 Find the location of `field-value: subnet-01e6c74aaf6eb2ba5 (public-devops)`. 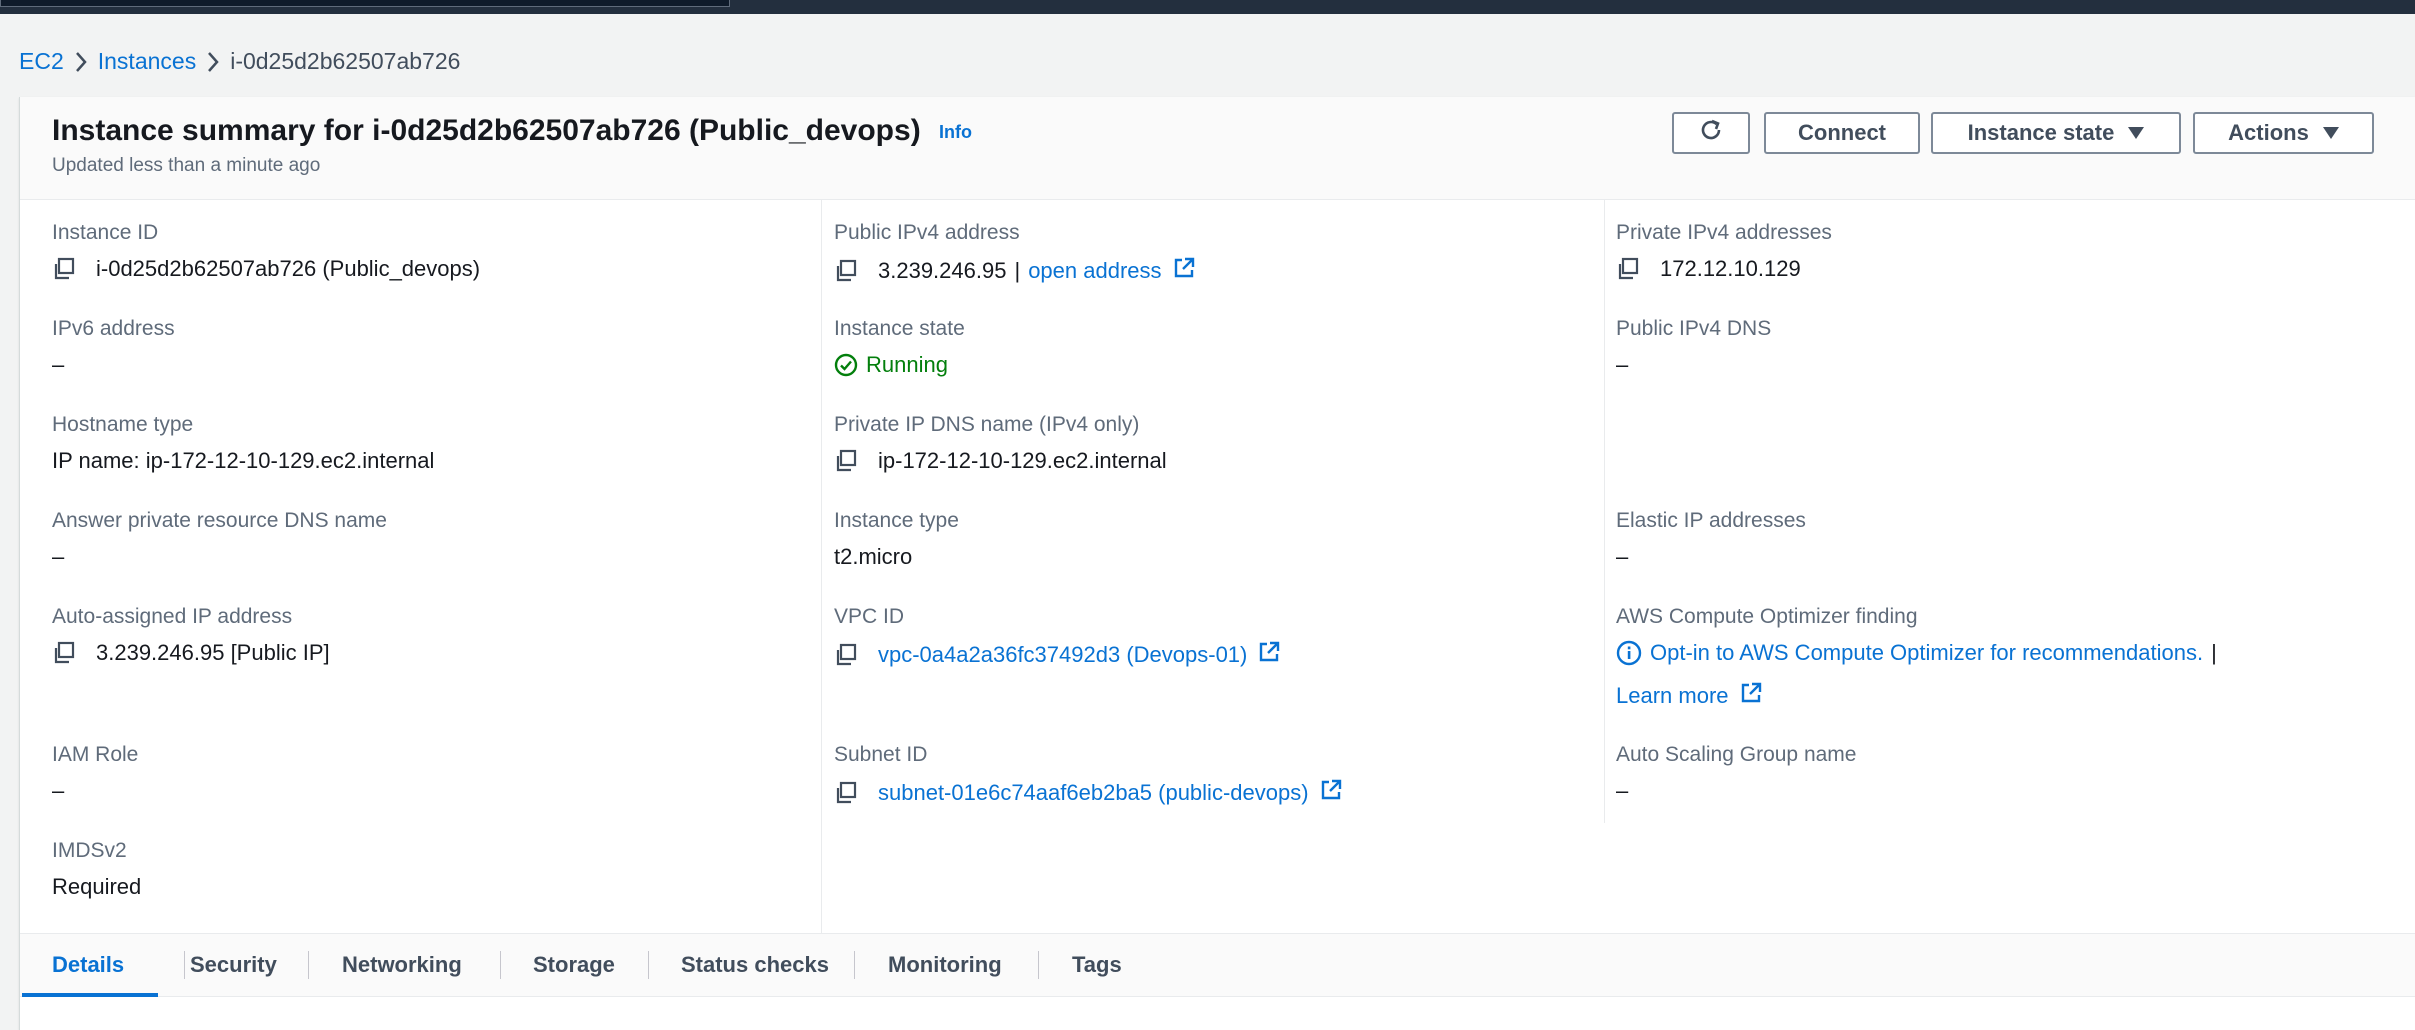

field-value: subnet-01e6c74aaf6eb2ba5 (public-devops) is located at coordinates (1088, 793).